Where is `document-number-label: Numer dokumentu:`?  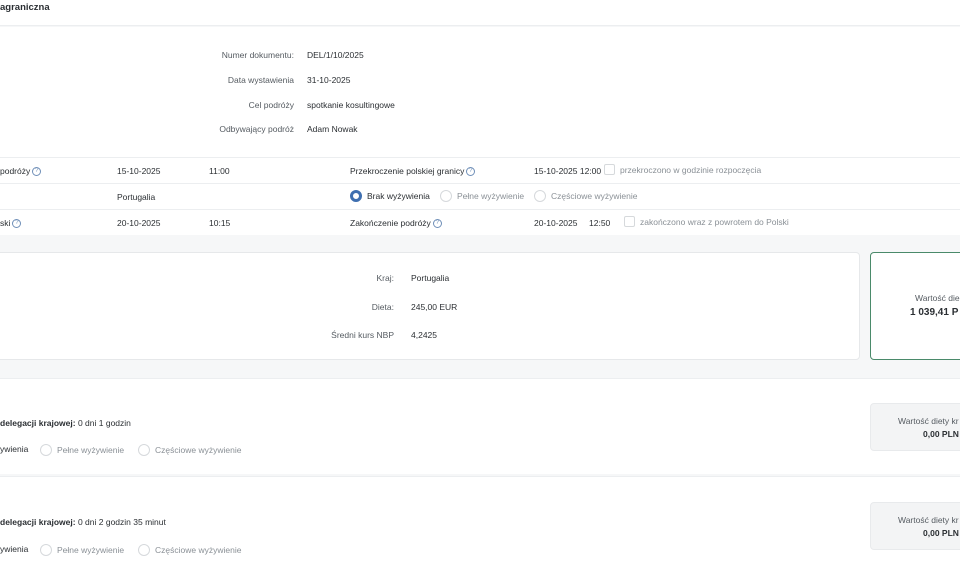 document-number-label: Numer dokumentu: is located at coordinates (257, 55).